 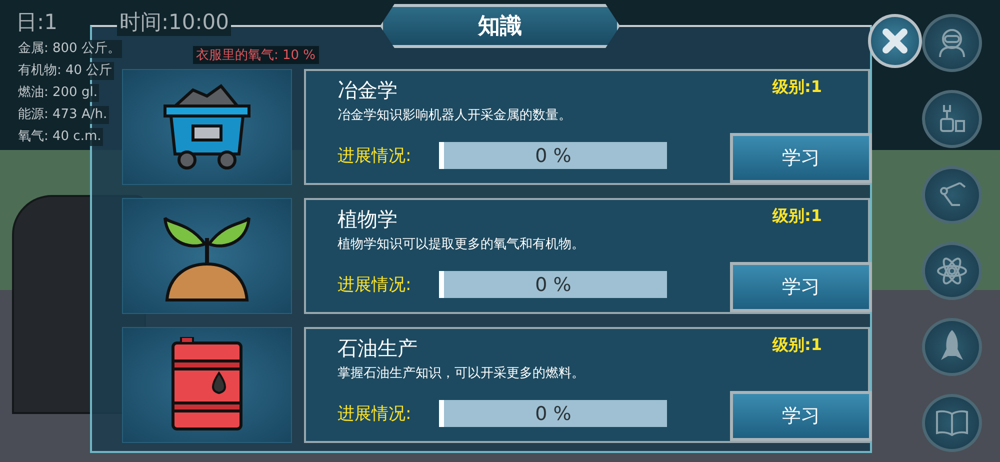 I want to click on close-button, so click(x=895, y=41).